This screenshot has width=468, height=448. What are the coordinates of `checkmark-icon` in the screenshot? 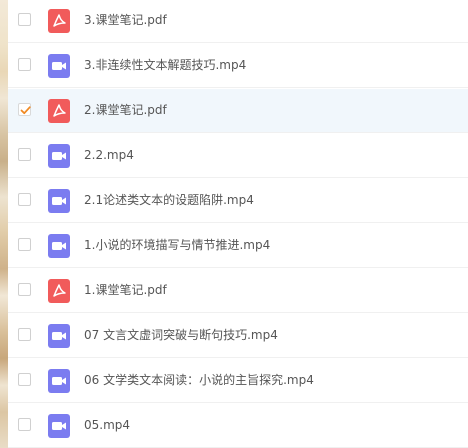 It's located at (25, 110).